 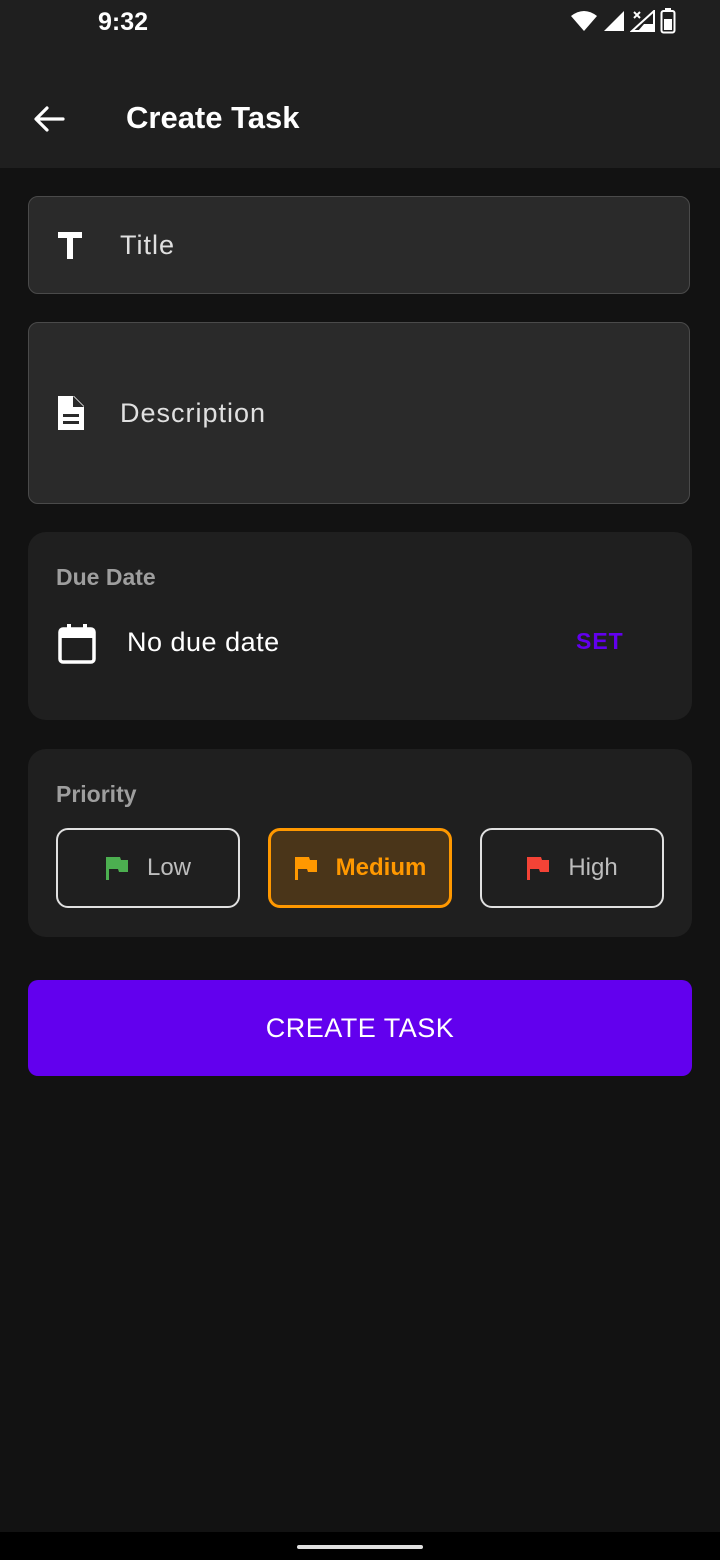 What do you see at coordinates (148, 244) in the screenshot?
I see `title-placeholder: Title` at bounding box center [148, 244].